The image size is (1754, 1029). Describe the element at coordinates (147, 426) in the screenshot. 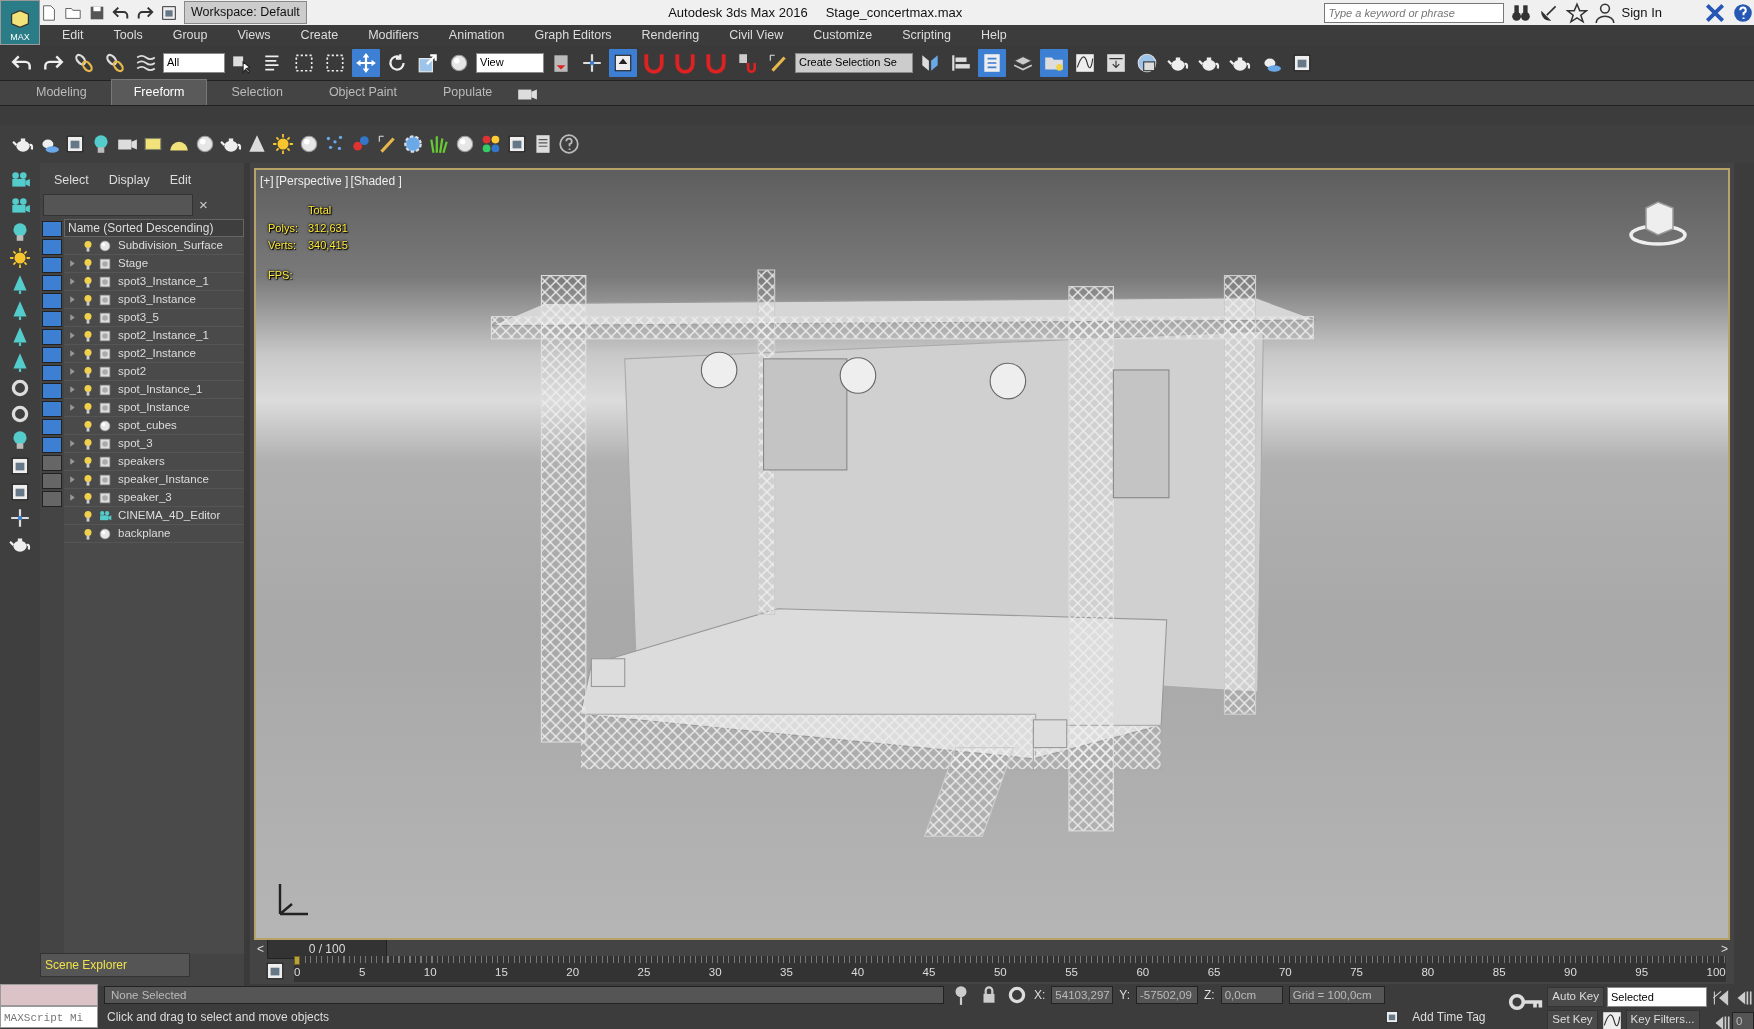

I see `scene-object-name: spot_cubes` at that location.